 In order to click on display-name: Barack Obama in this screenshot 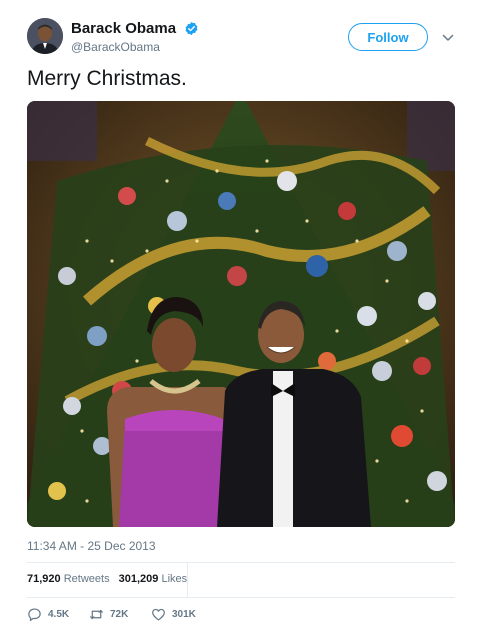, I will do `click(123, 28)`.